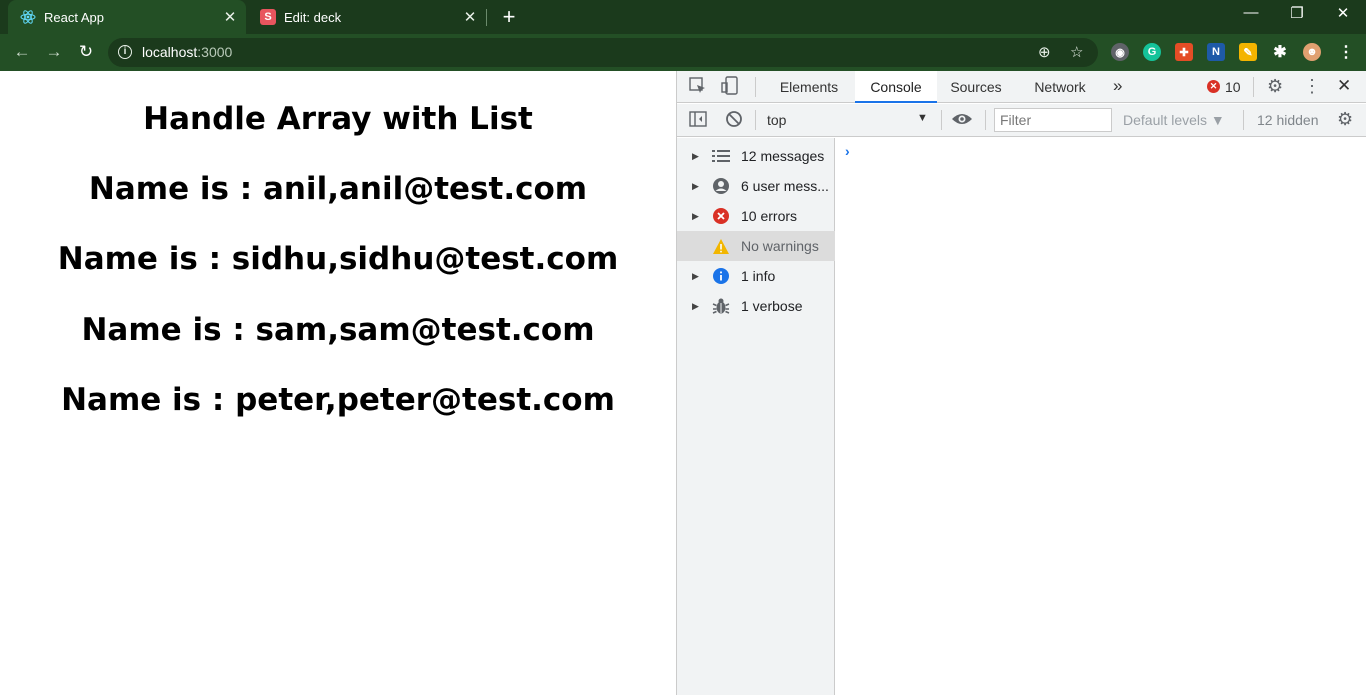 This screenshot has width=1366, height=695. I want to click on sidebar-toggle-icon, so click(698, 121).